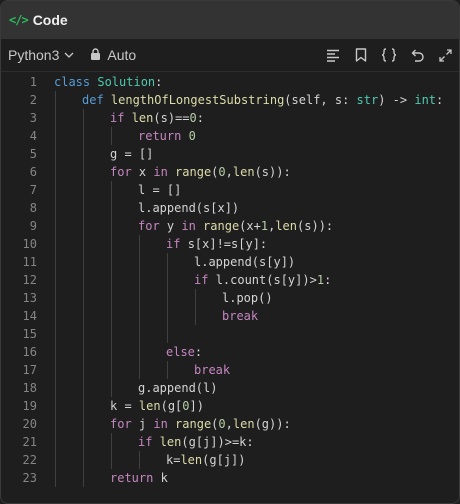  What do you see at coordinates (69, 55) in the screenshot?
I see `chevron-down-icon` at bounding box center [69, 55].